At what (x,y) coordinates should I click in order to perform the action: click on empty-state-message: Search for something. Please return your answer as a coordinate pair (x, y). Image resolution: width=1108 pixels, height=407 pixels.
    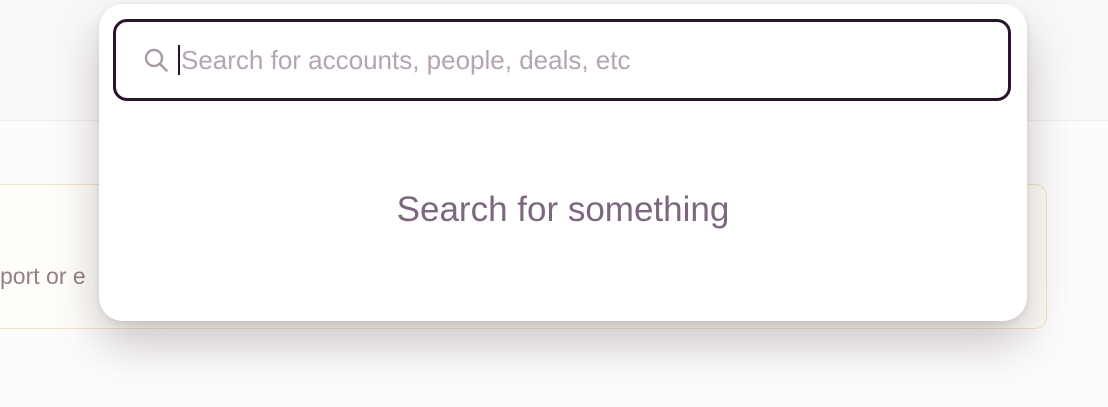
    Looking at the image, I should click on (563, 209).